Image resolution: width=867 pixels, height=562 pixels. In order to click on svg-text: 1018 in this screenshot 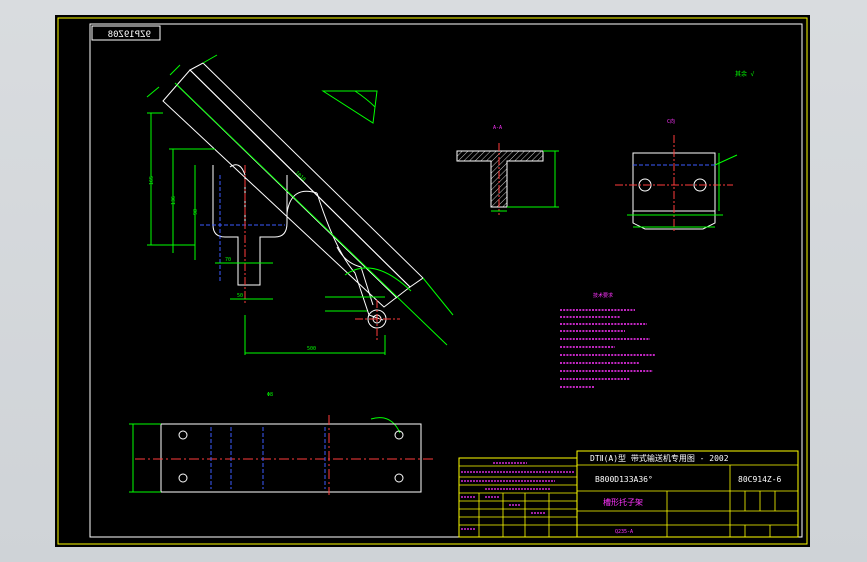, I will do `click(300, 176)`.